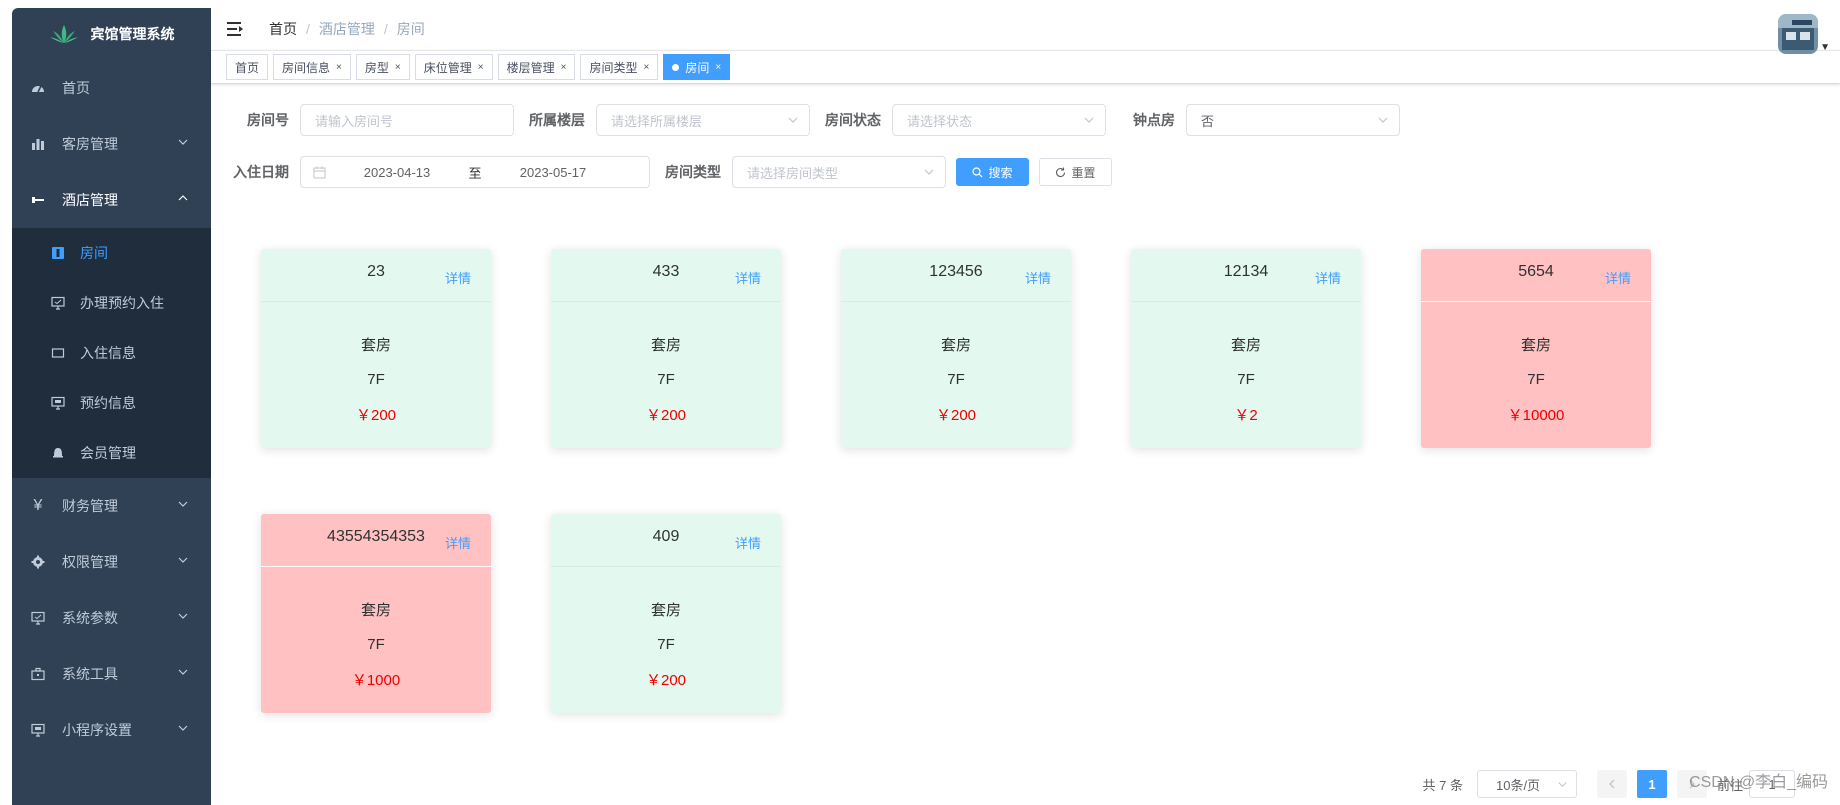 This screenshot has width=1840, height=805. Describe the element at coordinates (1000, 172) in the screenshot. I see `search-button-label: 搜索` at that location.